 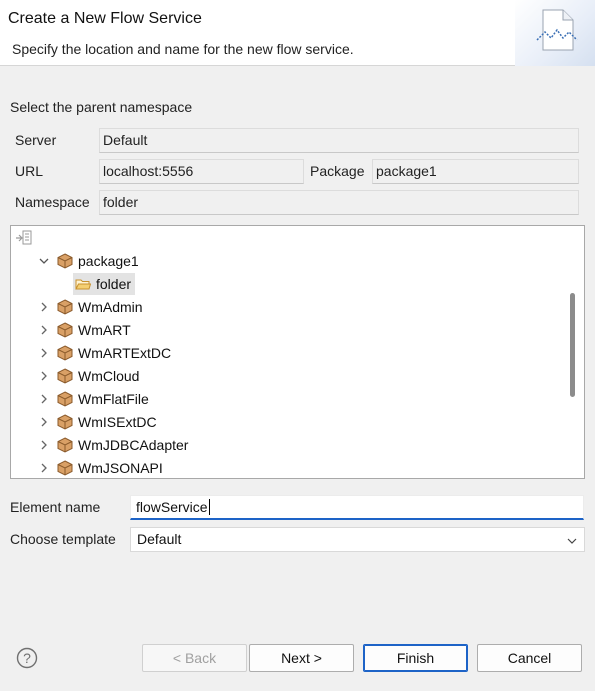 What do you see at coordinates (101, 107) in the screenshot?
I see `parent-namespace-label: Select the parent namespace` at bounding box center [101, 107].